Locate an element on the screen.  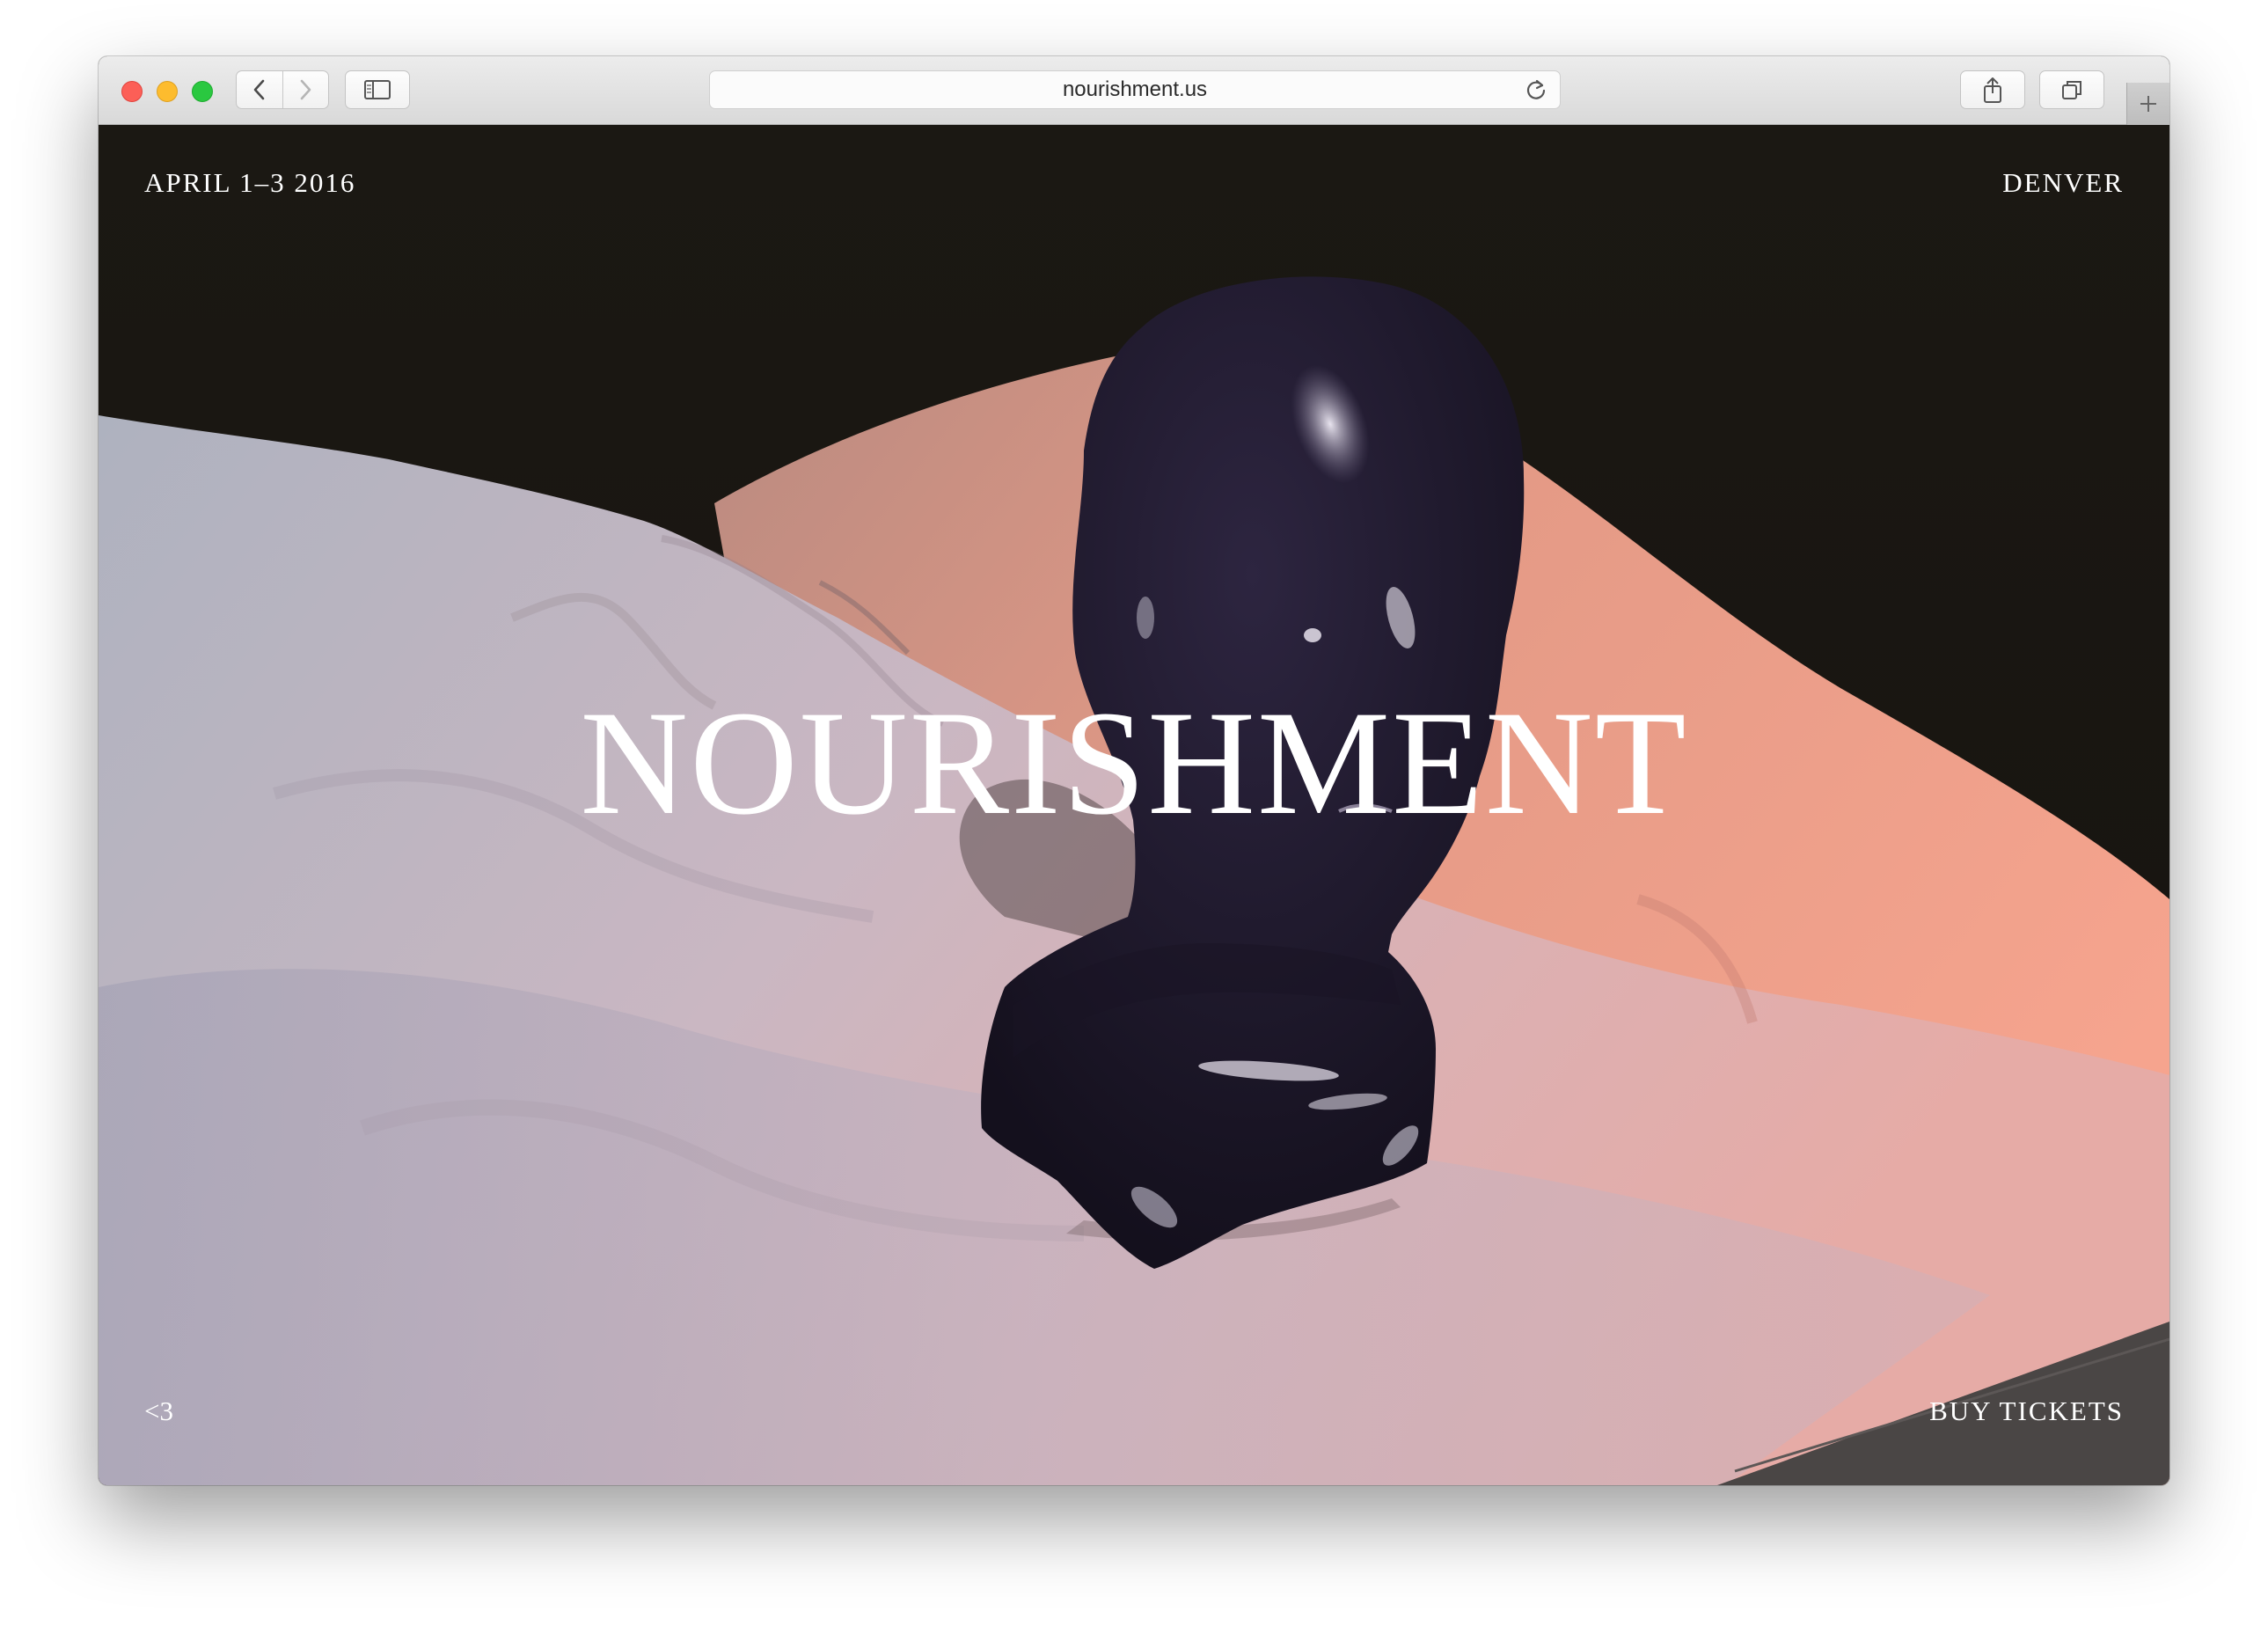
event-date: APRIL 1–3 2016 is located at coordinates (250, 182).